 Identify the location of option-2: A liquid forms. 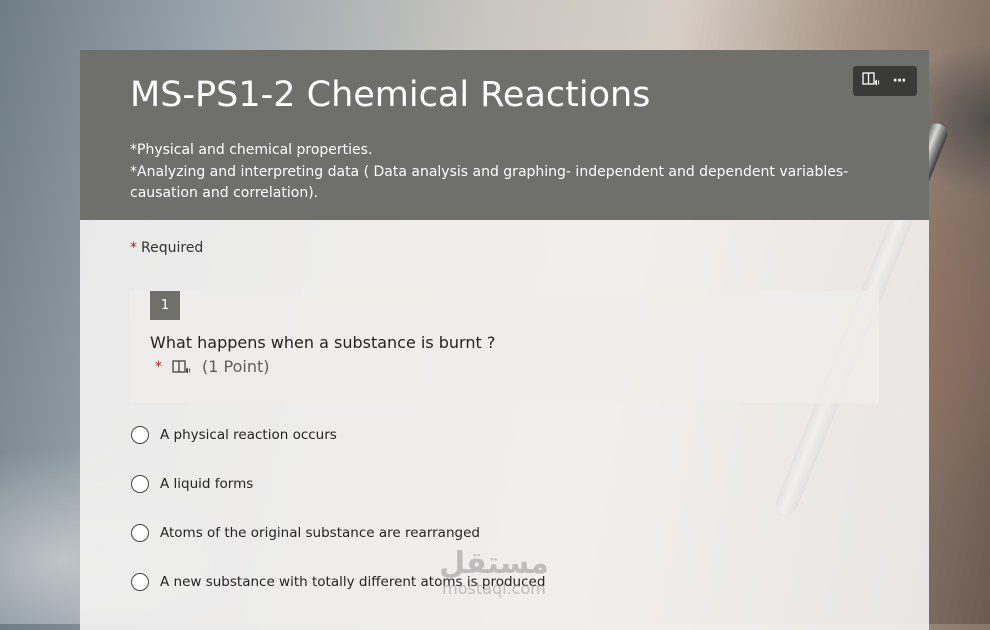
(192, 484).